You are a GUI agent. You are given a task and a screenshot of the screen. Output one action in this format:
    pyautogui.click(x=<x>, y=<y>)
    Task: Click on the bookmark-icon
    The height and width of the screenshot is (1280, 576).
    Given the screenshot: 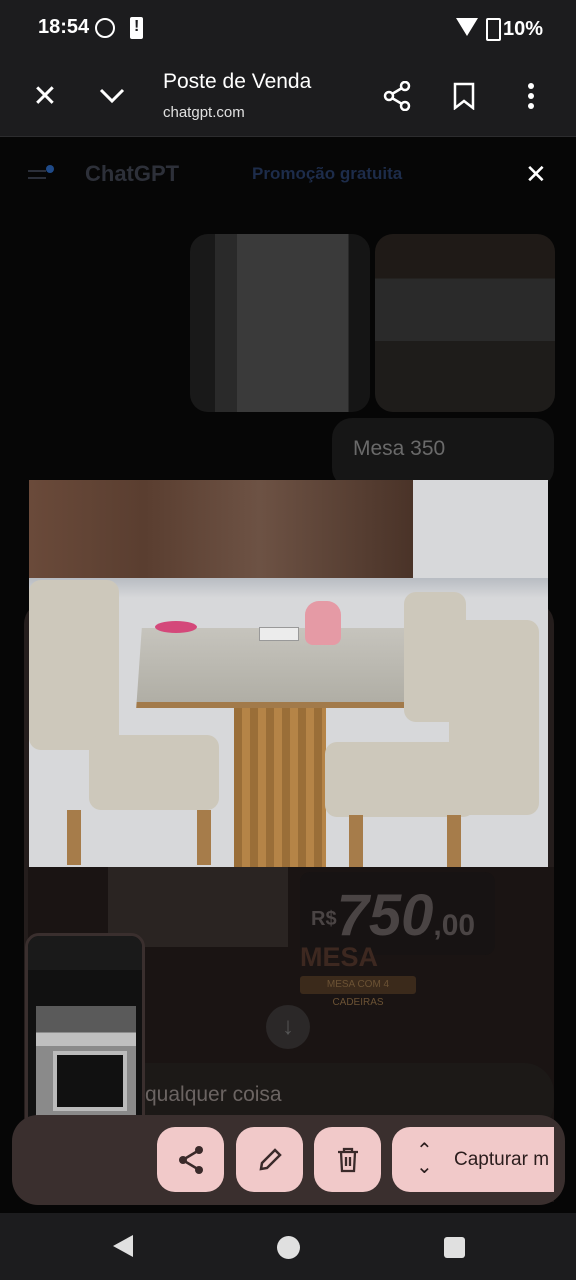 What is the action you would take?
    pyautogui.click(x=464, y=96)
    